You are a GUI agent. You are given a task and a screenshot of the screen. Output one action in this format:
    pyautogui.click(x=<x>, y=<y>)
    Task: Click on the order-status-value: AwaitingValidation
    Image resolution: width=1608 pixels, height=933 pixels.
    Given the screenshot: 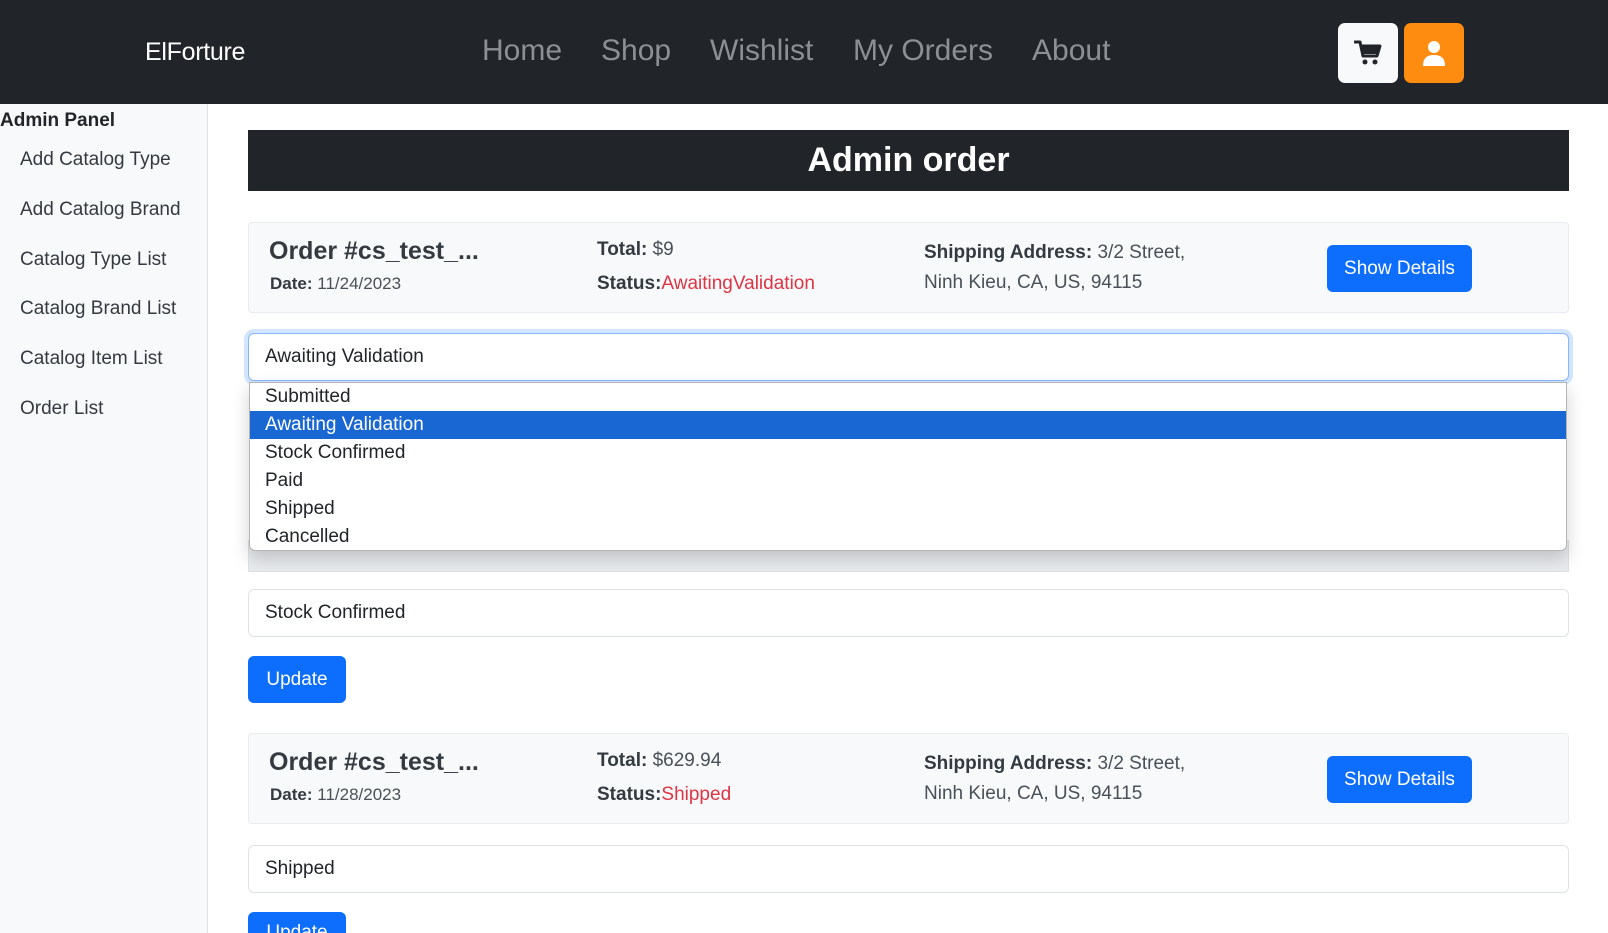 What is the action you would take?
    pyautogui.click(x=738, y=283)
    